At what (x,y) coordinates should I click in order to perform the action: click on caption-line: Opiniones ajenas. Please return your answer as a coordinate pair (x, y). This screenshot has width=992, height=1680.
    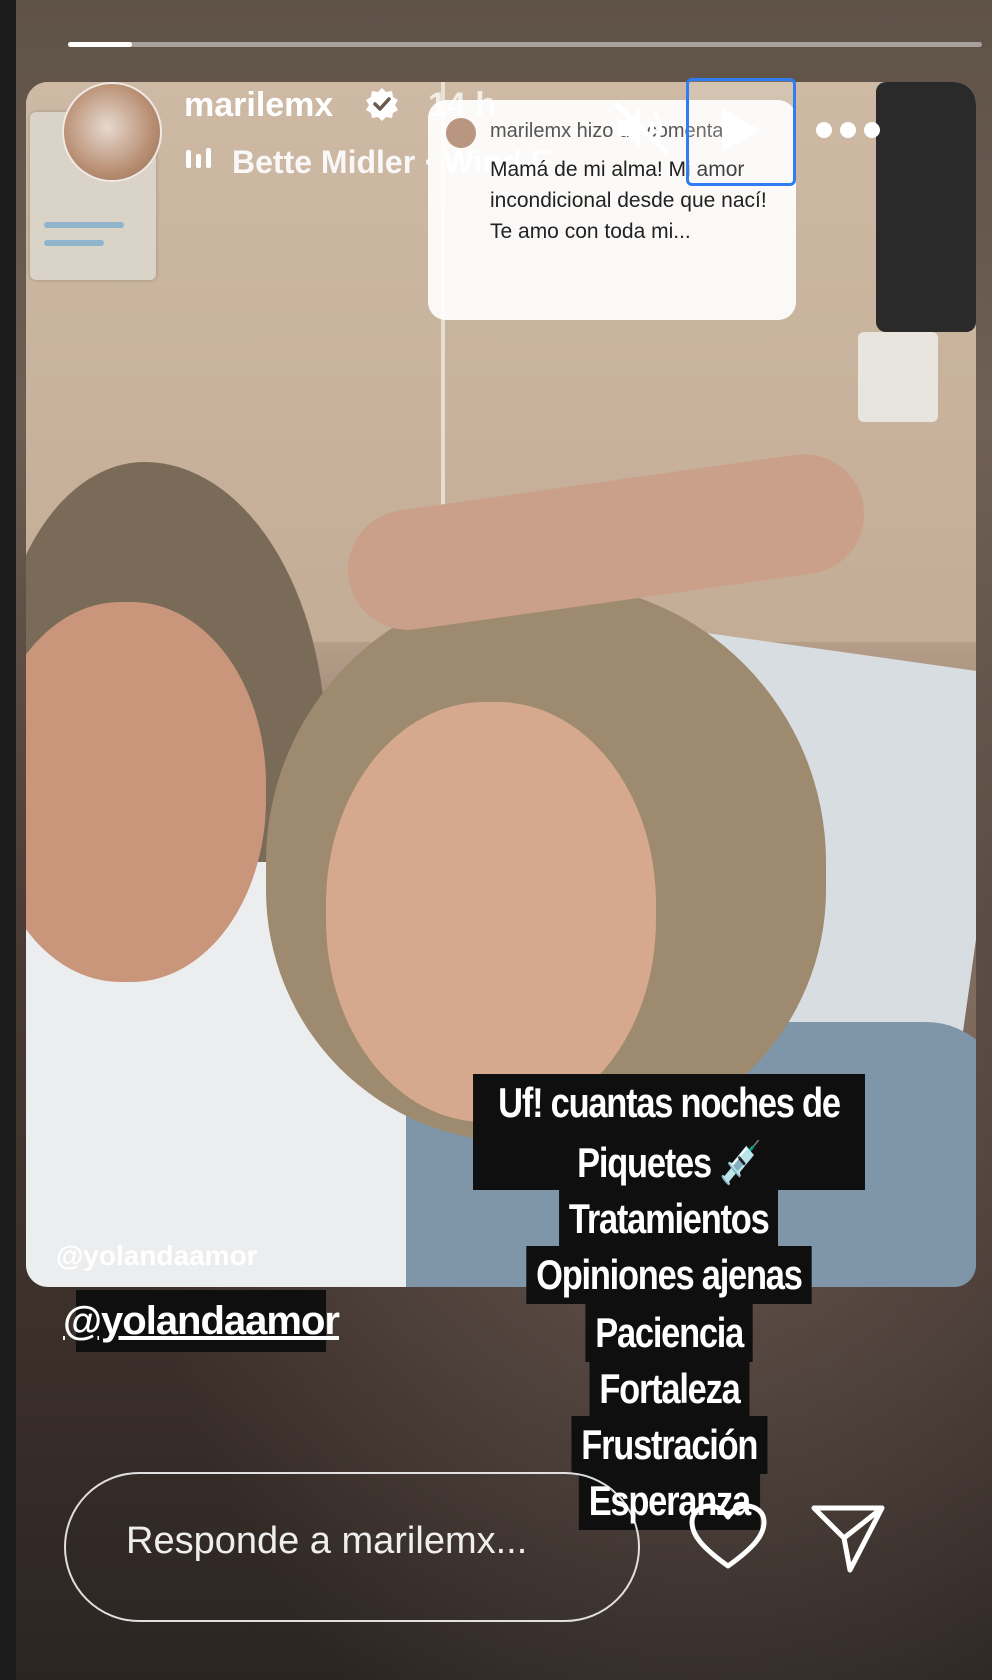
    Looking at the image, I should click on (669, 1275).